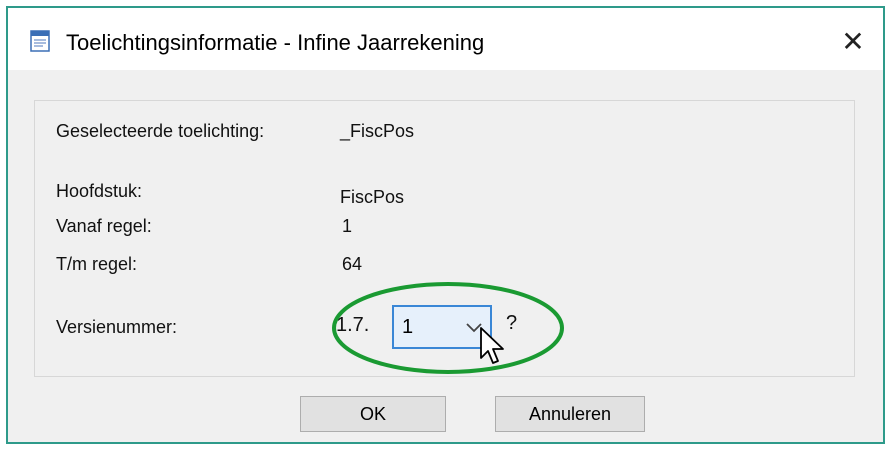  Describe the element at coordinates (117, 327) in the screenshot. I see `version-label: Versienummer:` at that location.